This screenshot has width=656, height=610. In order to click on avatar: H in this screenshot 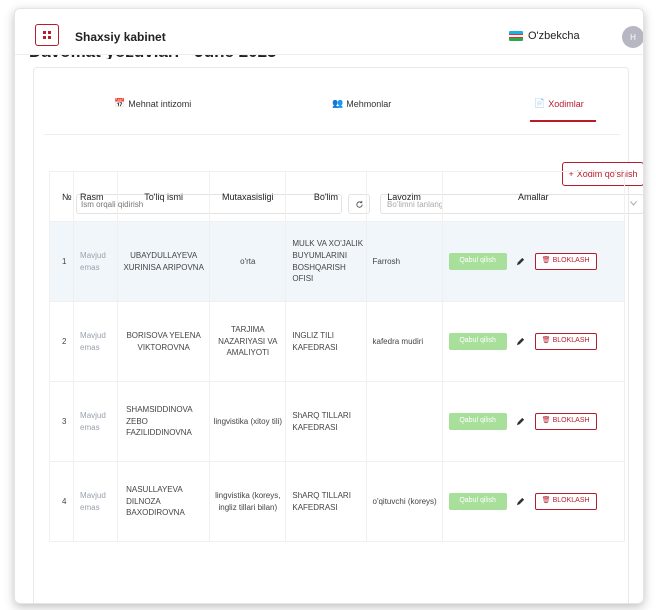, I will do `click(632, 37)`.